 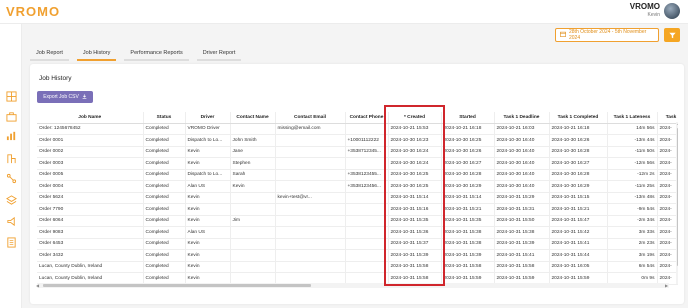 I want to click on table-cell: Stephen, so click(x=253, y=163).